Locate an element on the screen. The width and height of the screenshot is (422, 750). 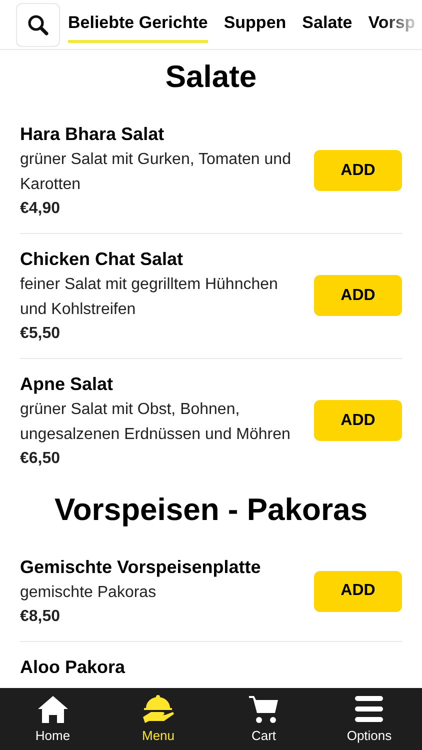
dish-description: grüner Salat mit Gurken, Tomaten und Karotten is located at coordinates (156, 172).